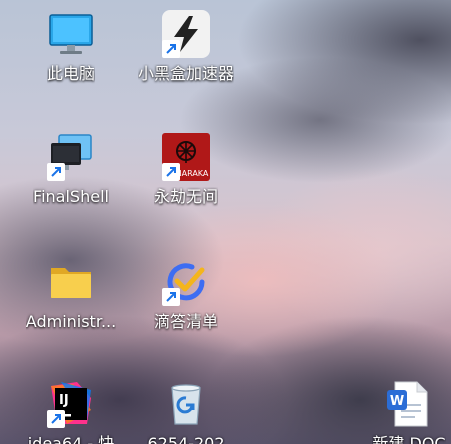 Image resolution: width=451 pixels, height=444 pixels. Describe the element at coordinates (192, 173) in the screenshot. I see `naraka-logo-text: NARAKA` at that location.